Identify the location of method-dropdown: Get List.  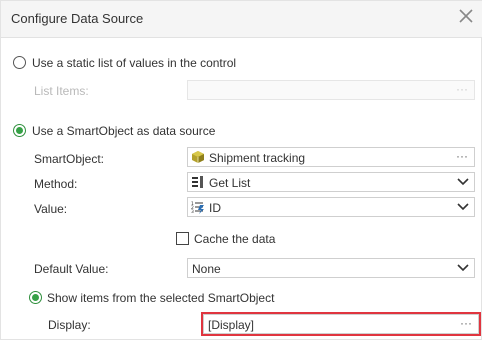
(331, 182).